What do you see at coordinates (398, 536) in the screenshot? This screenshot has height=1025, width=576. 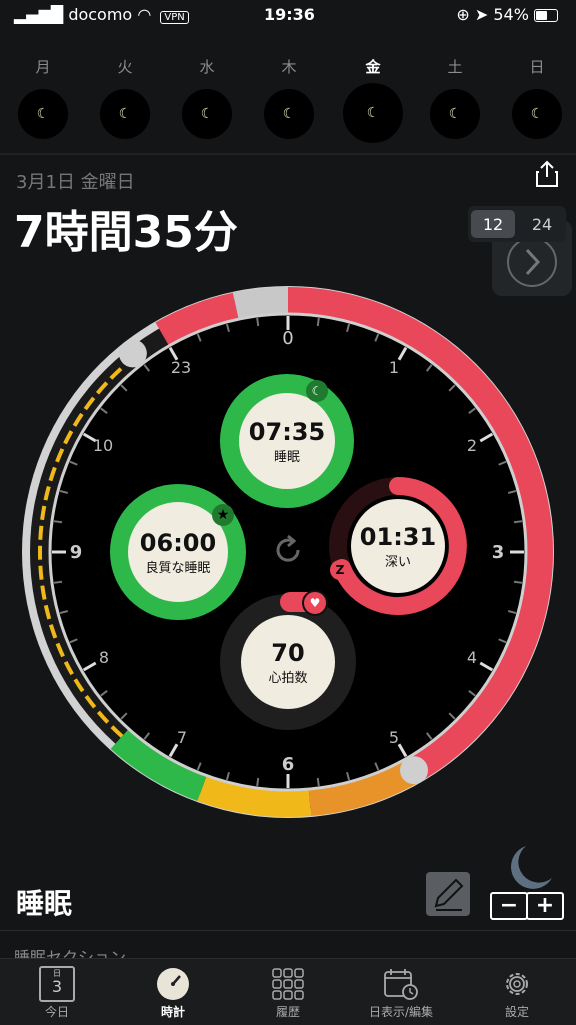 I see `deep-sleep-value: 01:31` at bounding box center [398, 536].